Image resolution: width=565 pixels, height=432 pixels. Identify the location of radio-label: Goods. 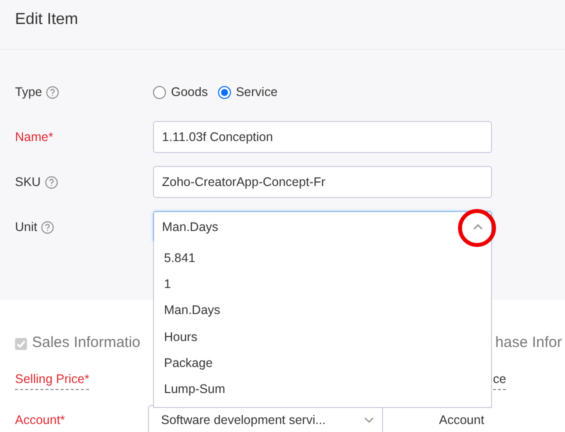
(189, 92).